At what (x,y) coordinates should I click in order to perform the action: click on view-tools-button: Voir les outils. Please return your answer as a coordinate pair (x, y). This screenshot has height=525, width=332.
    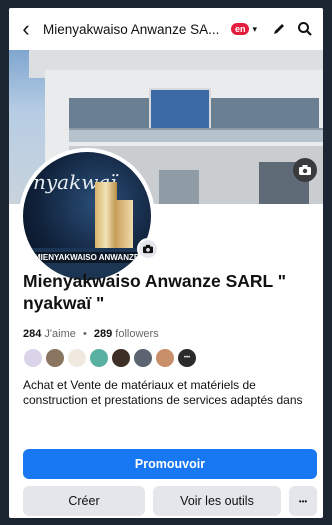
    Looking at the image, I should click on (217, 501).